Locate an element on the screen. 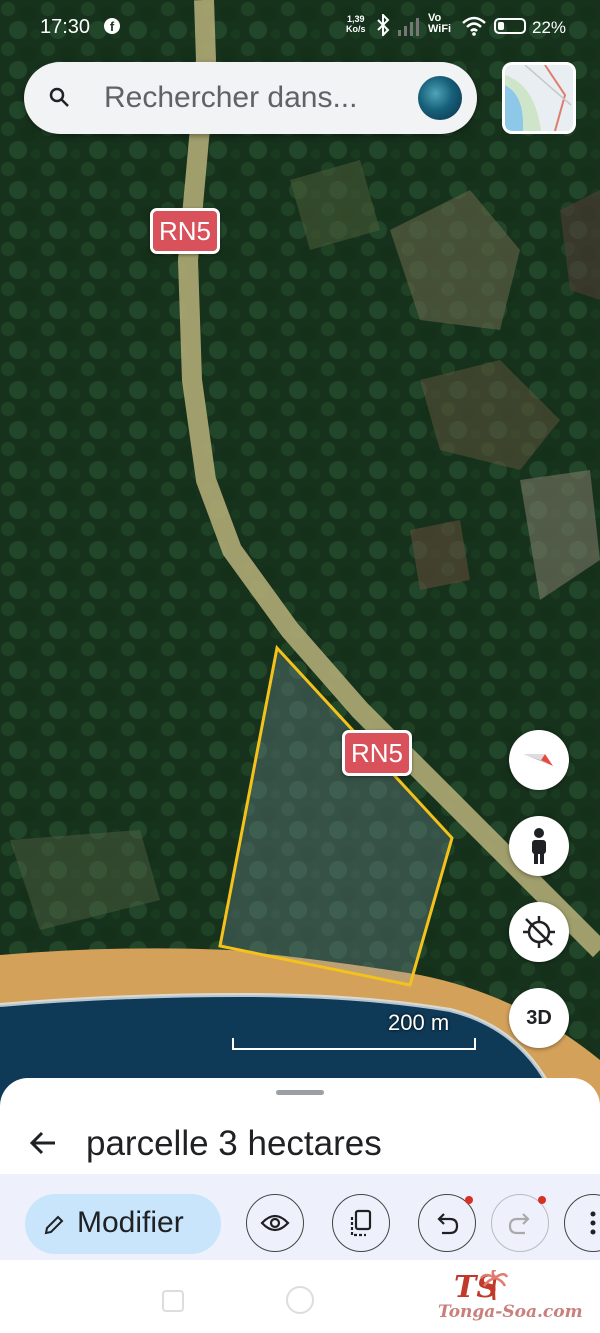 Image resolution: width=600 pixels, height=1333 pixels. system-nav-bar: TS Tonga-Soa.com is located at coordinates (300, 1296).